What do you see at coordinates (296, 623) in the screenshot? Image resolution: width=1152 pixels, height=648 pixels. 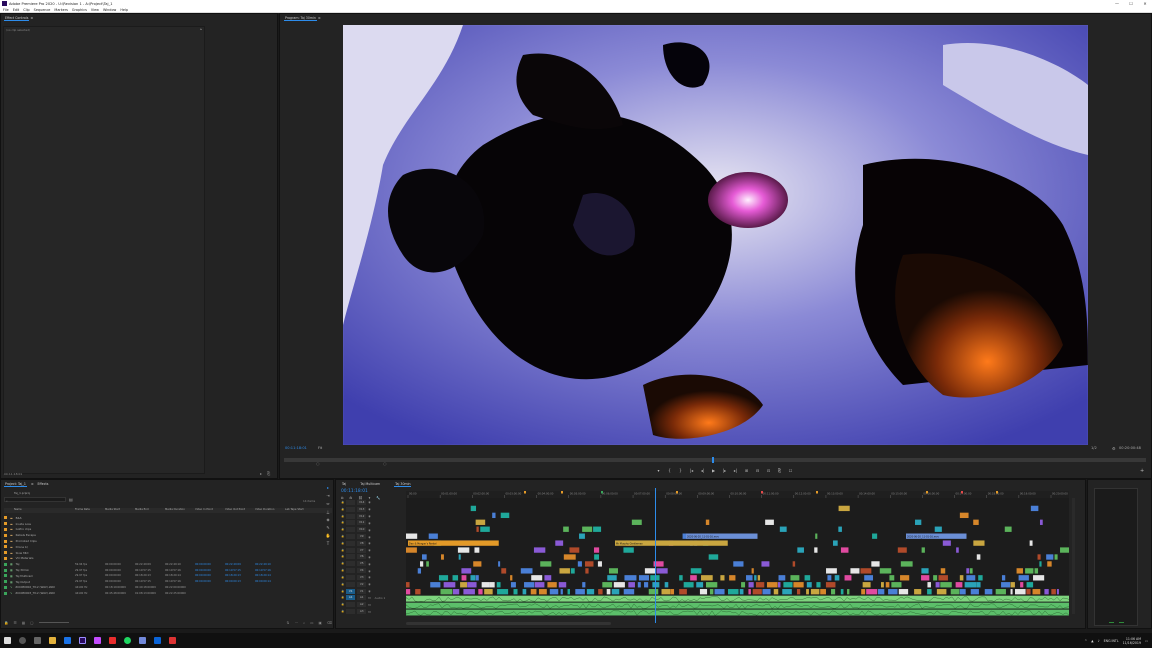 I see `automate-icon: ⋯` at bounding box center [296, 623].